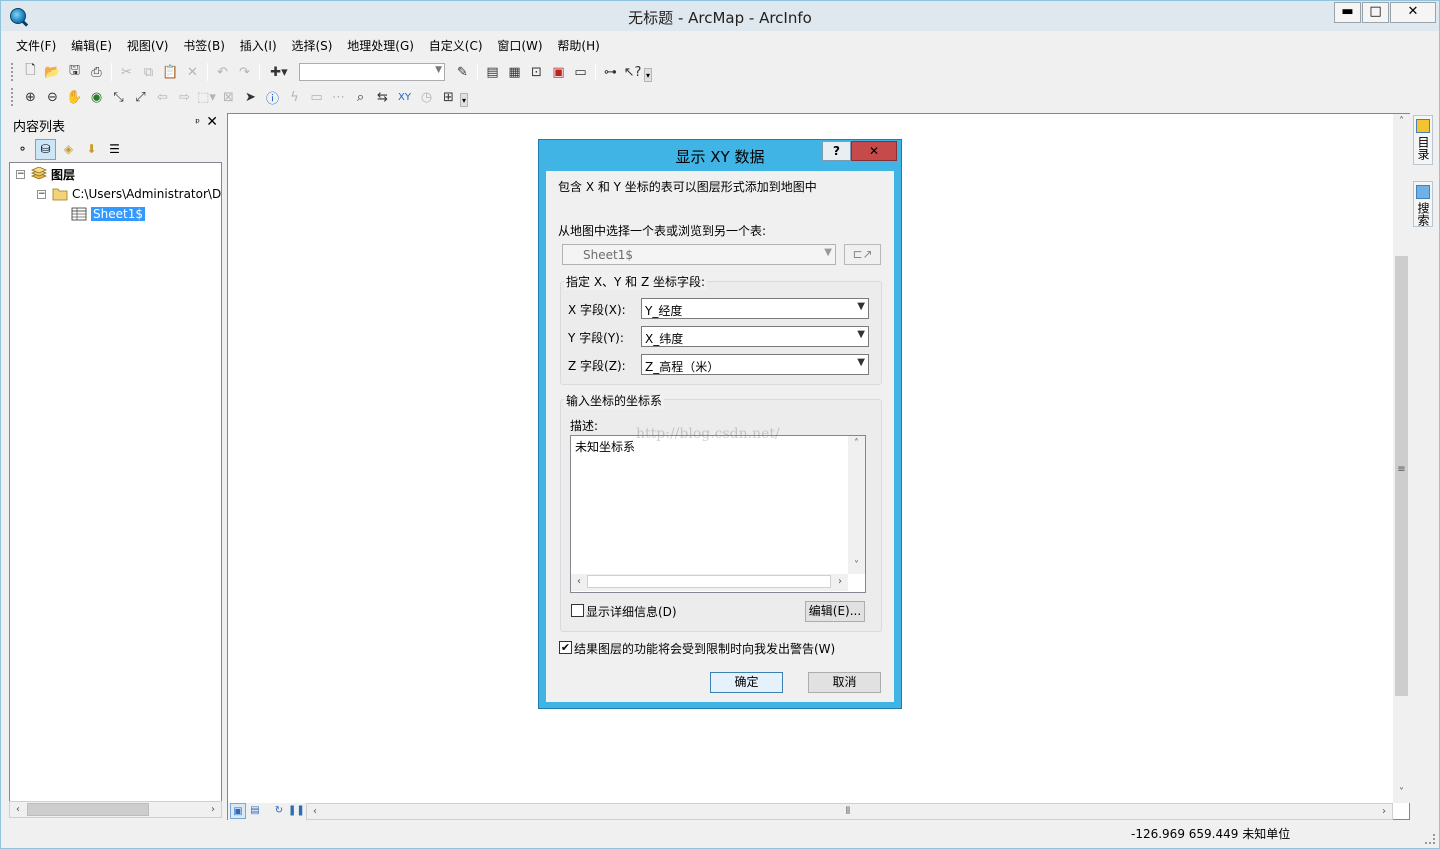 The height and width of the screenshot is (849, 1440). Describe the element at coordinates (456, 45) in the screenshot. I see `menu-customize: 自定义(C)` at that location.